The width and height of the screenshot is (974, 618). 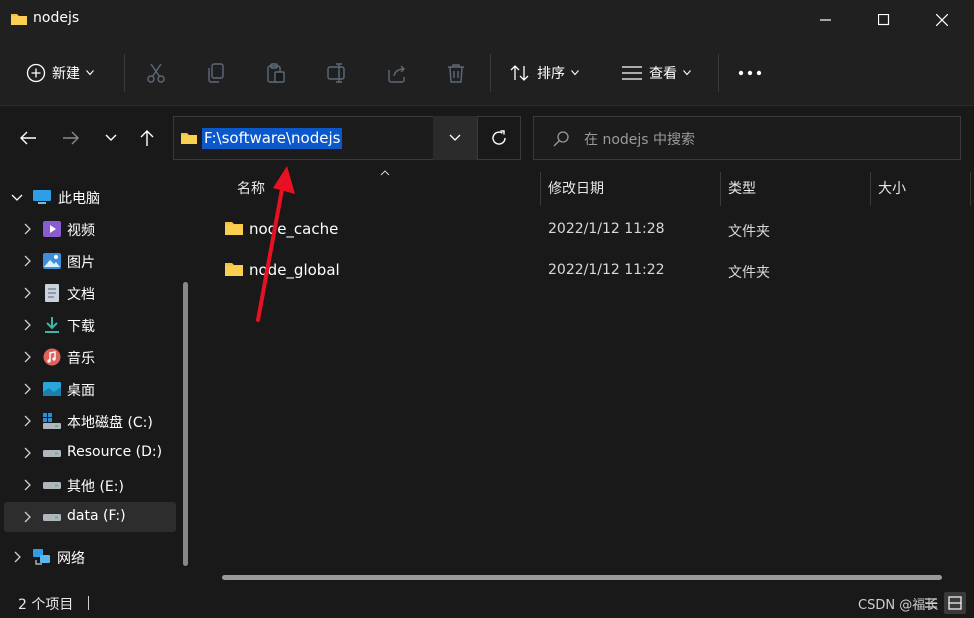 I want to click on search-placeholder: 在 nodejs 中搜索, so click(x=640, y=140).